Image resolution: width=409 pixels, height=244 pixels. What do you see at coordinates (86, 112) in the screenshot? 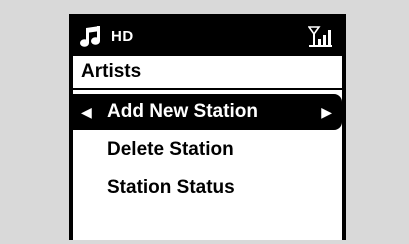
I see `left-arrow-icon: ◀` at bounding box center [86, 112].